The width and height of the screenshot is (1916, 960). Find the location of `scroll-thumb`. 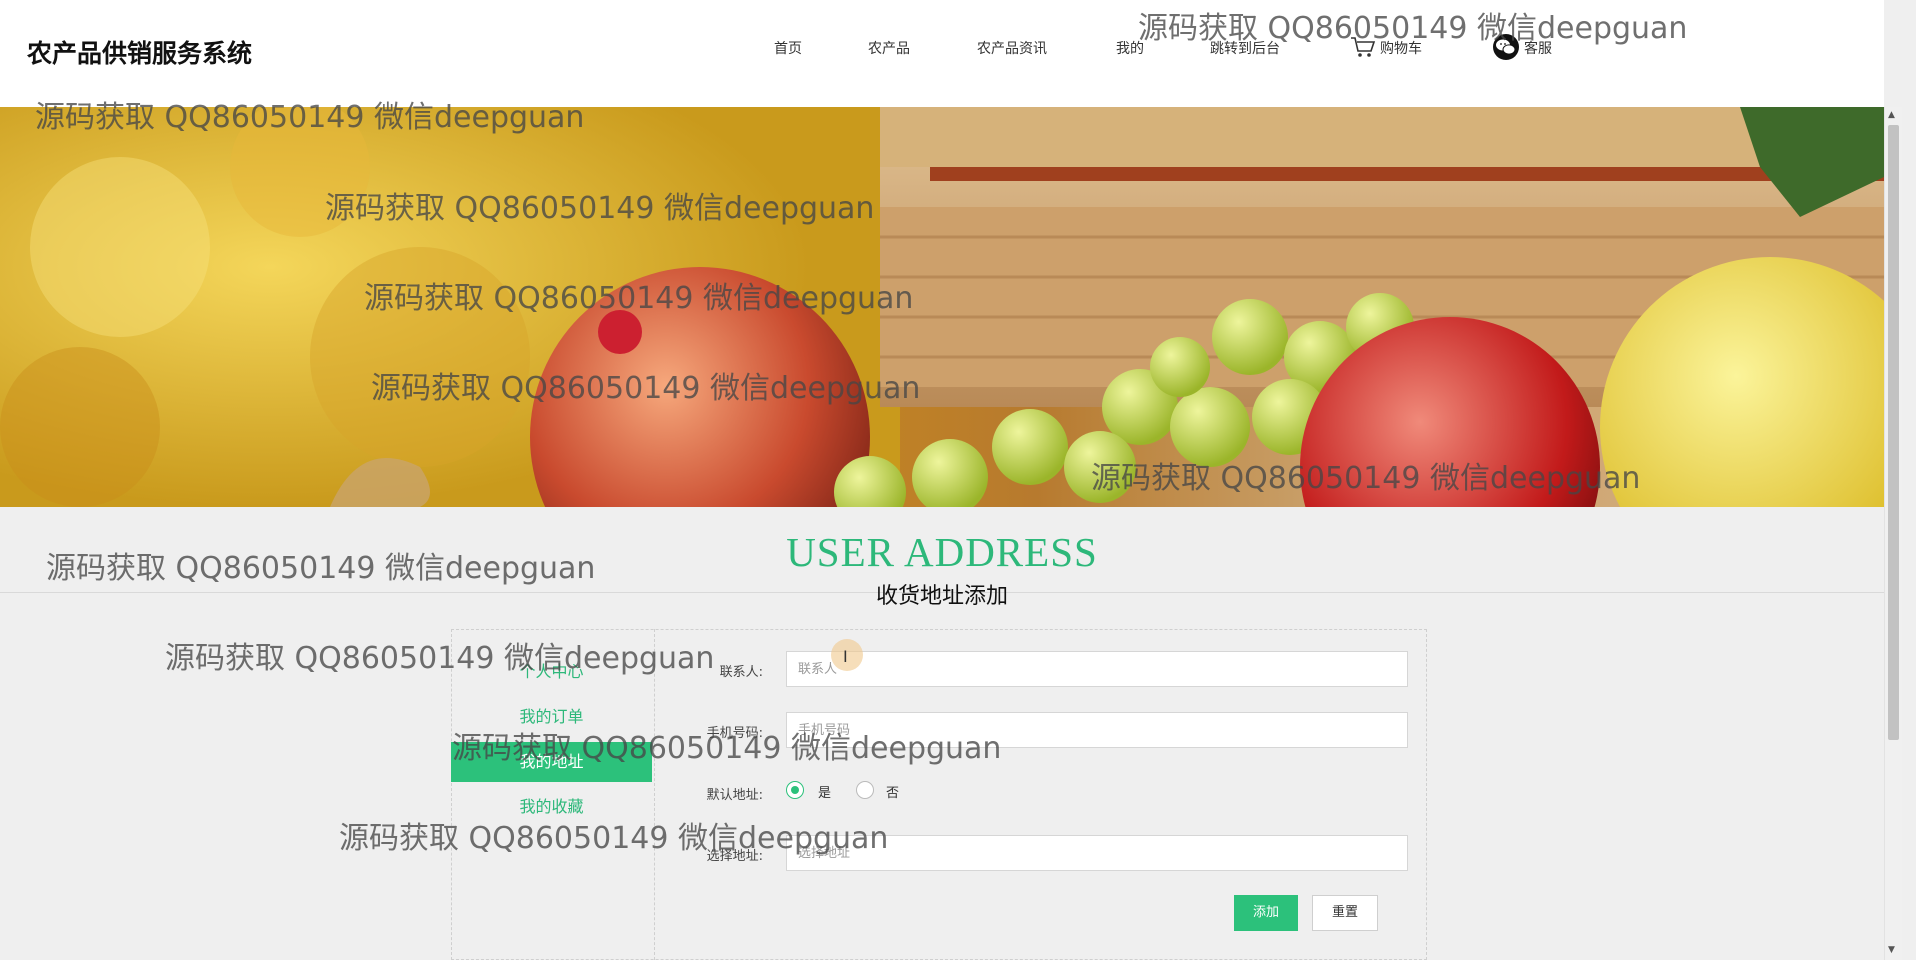

scroll-thumb is located at coordinates (1893, 432).